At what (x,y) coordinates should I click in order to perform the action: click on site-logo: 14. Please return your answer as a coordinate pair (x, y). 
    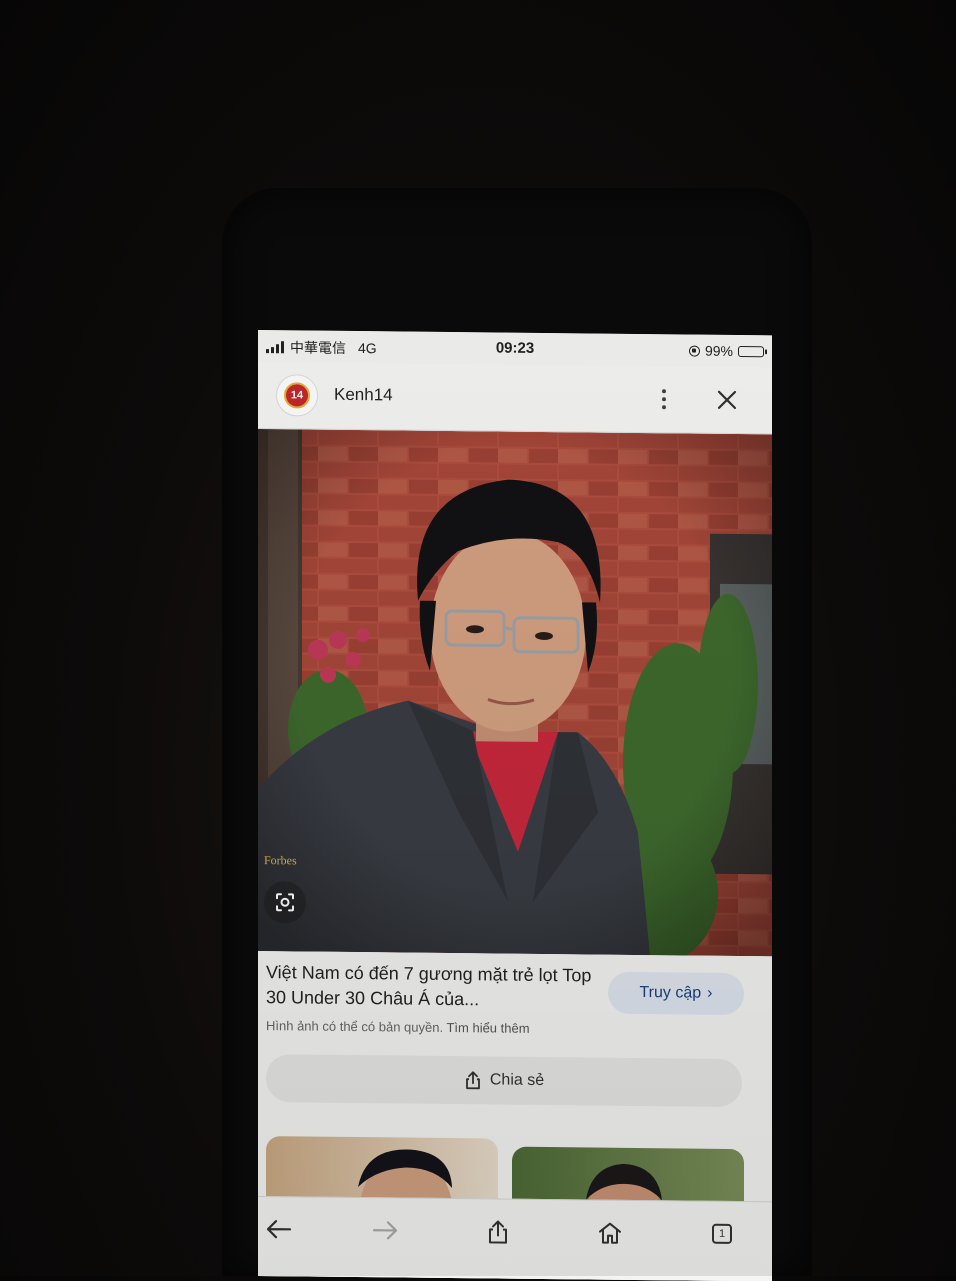
    Looking at the image, I should click on (297, 395).